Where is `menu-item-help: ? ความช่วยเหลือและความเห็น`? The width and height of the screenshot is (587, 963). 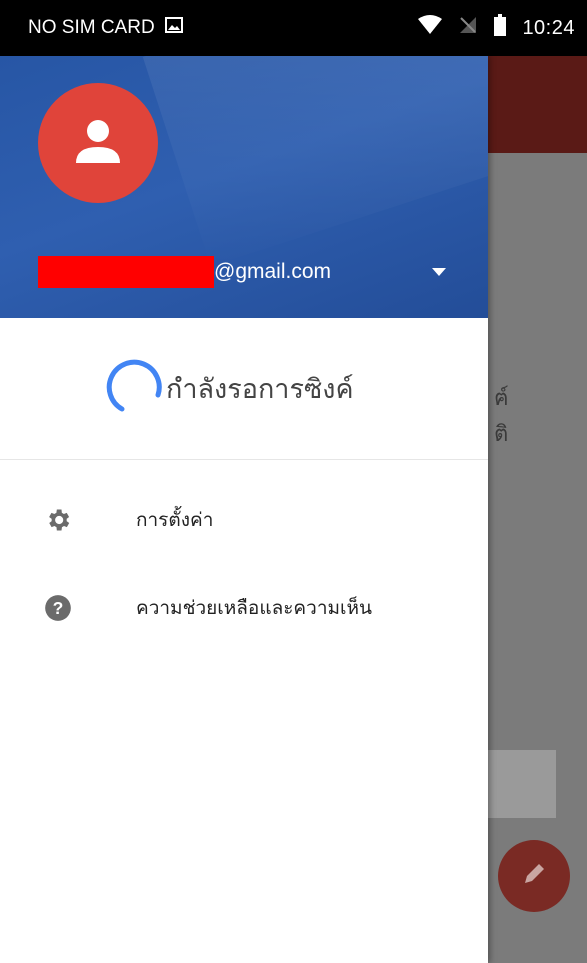 menu-item-help: ? ความช่วยเหลือและความเห็น is located at coordinates (244, 608).